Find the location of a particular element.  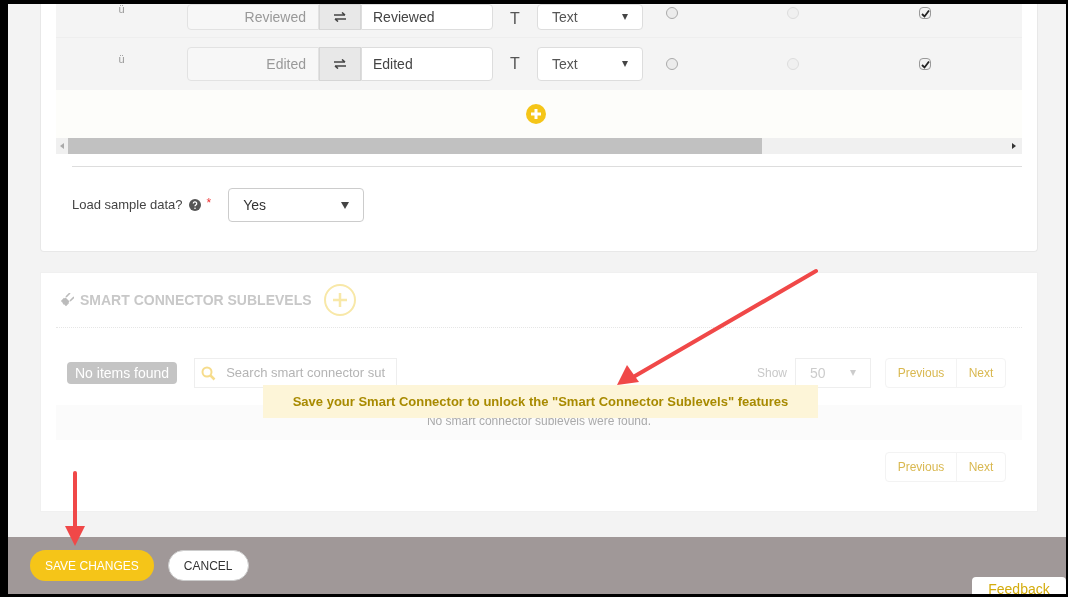

source-field: Reviewed is located at coordinates (253, 17).